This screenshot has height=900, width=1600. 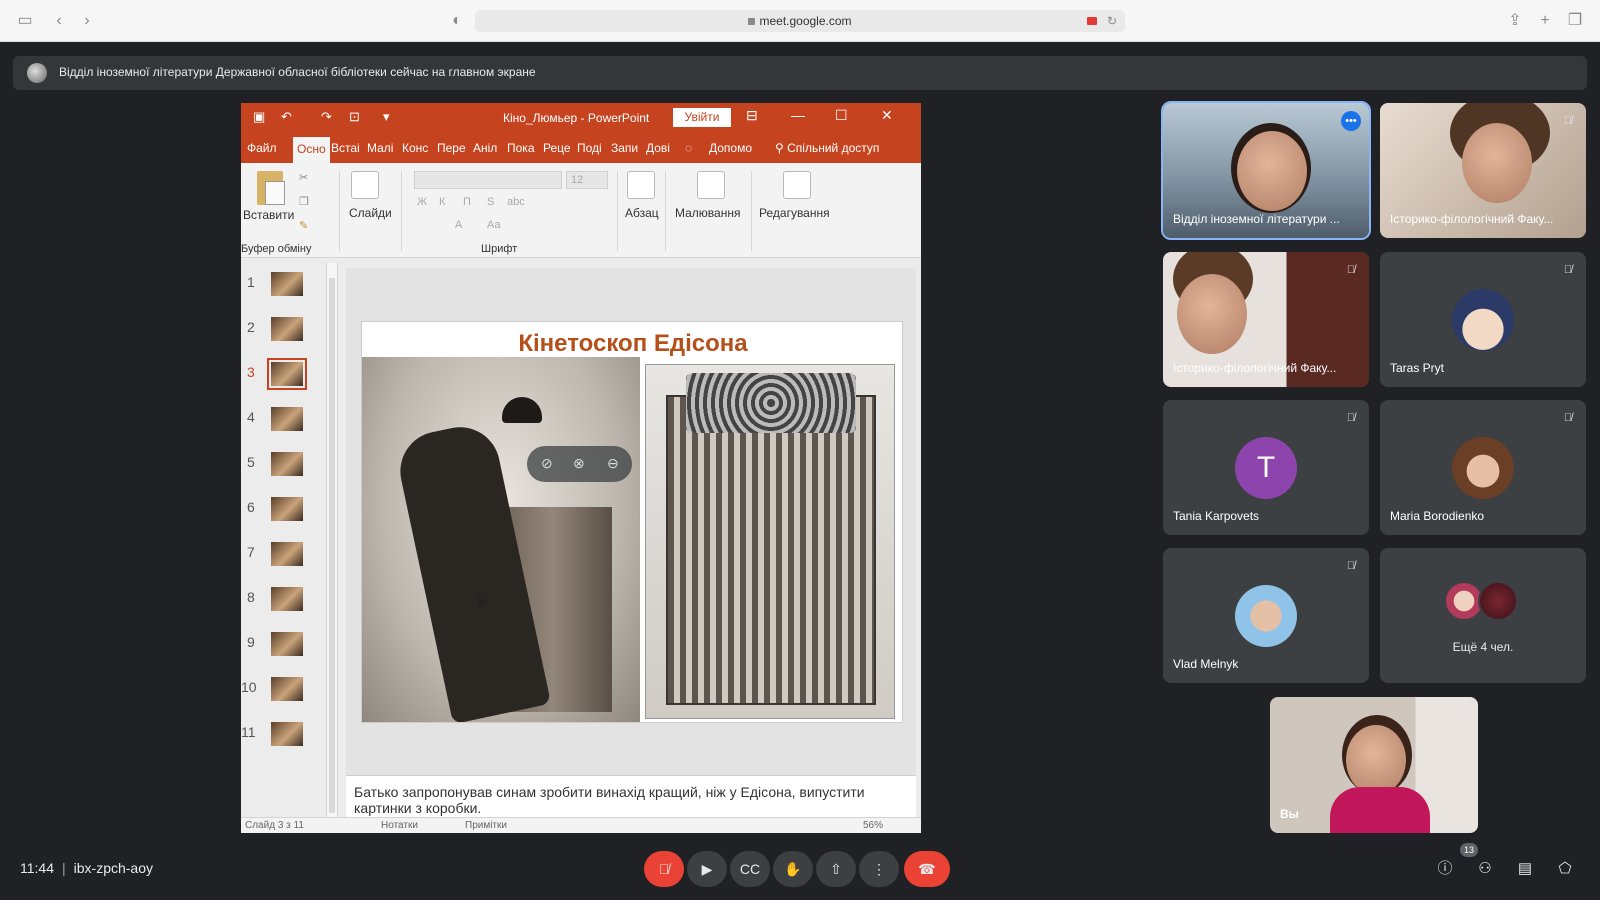 What do you see at coordinates (262, 148) in the screenshot?
I see `tab-file: Файл` at bounding box center [262, 148].